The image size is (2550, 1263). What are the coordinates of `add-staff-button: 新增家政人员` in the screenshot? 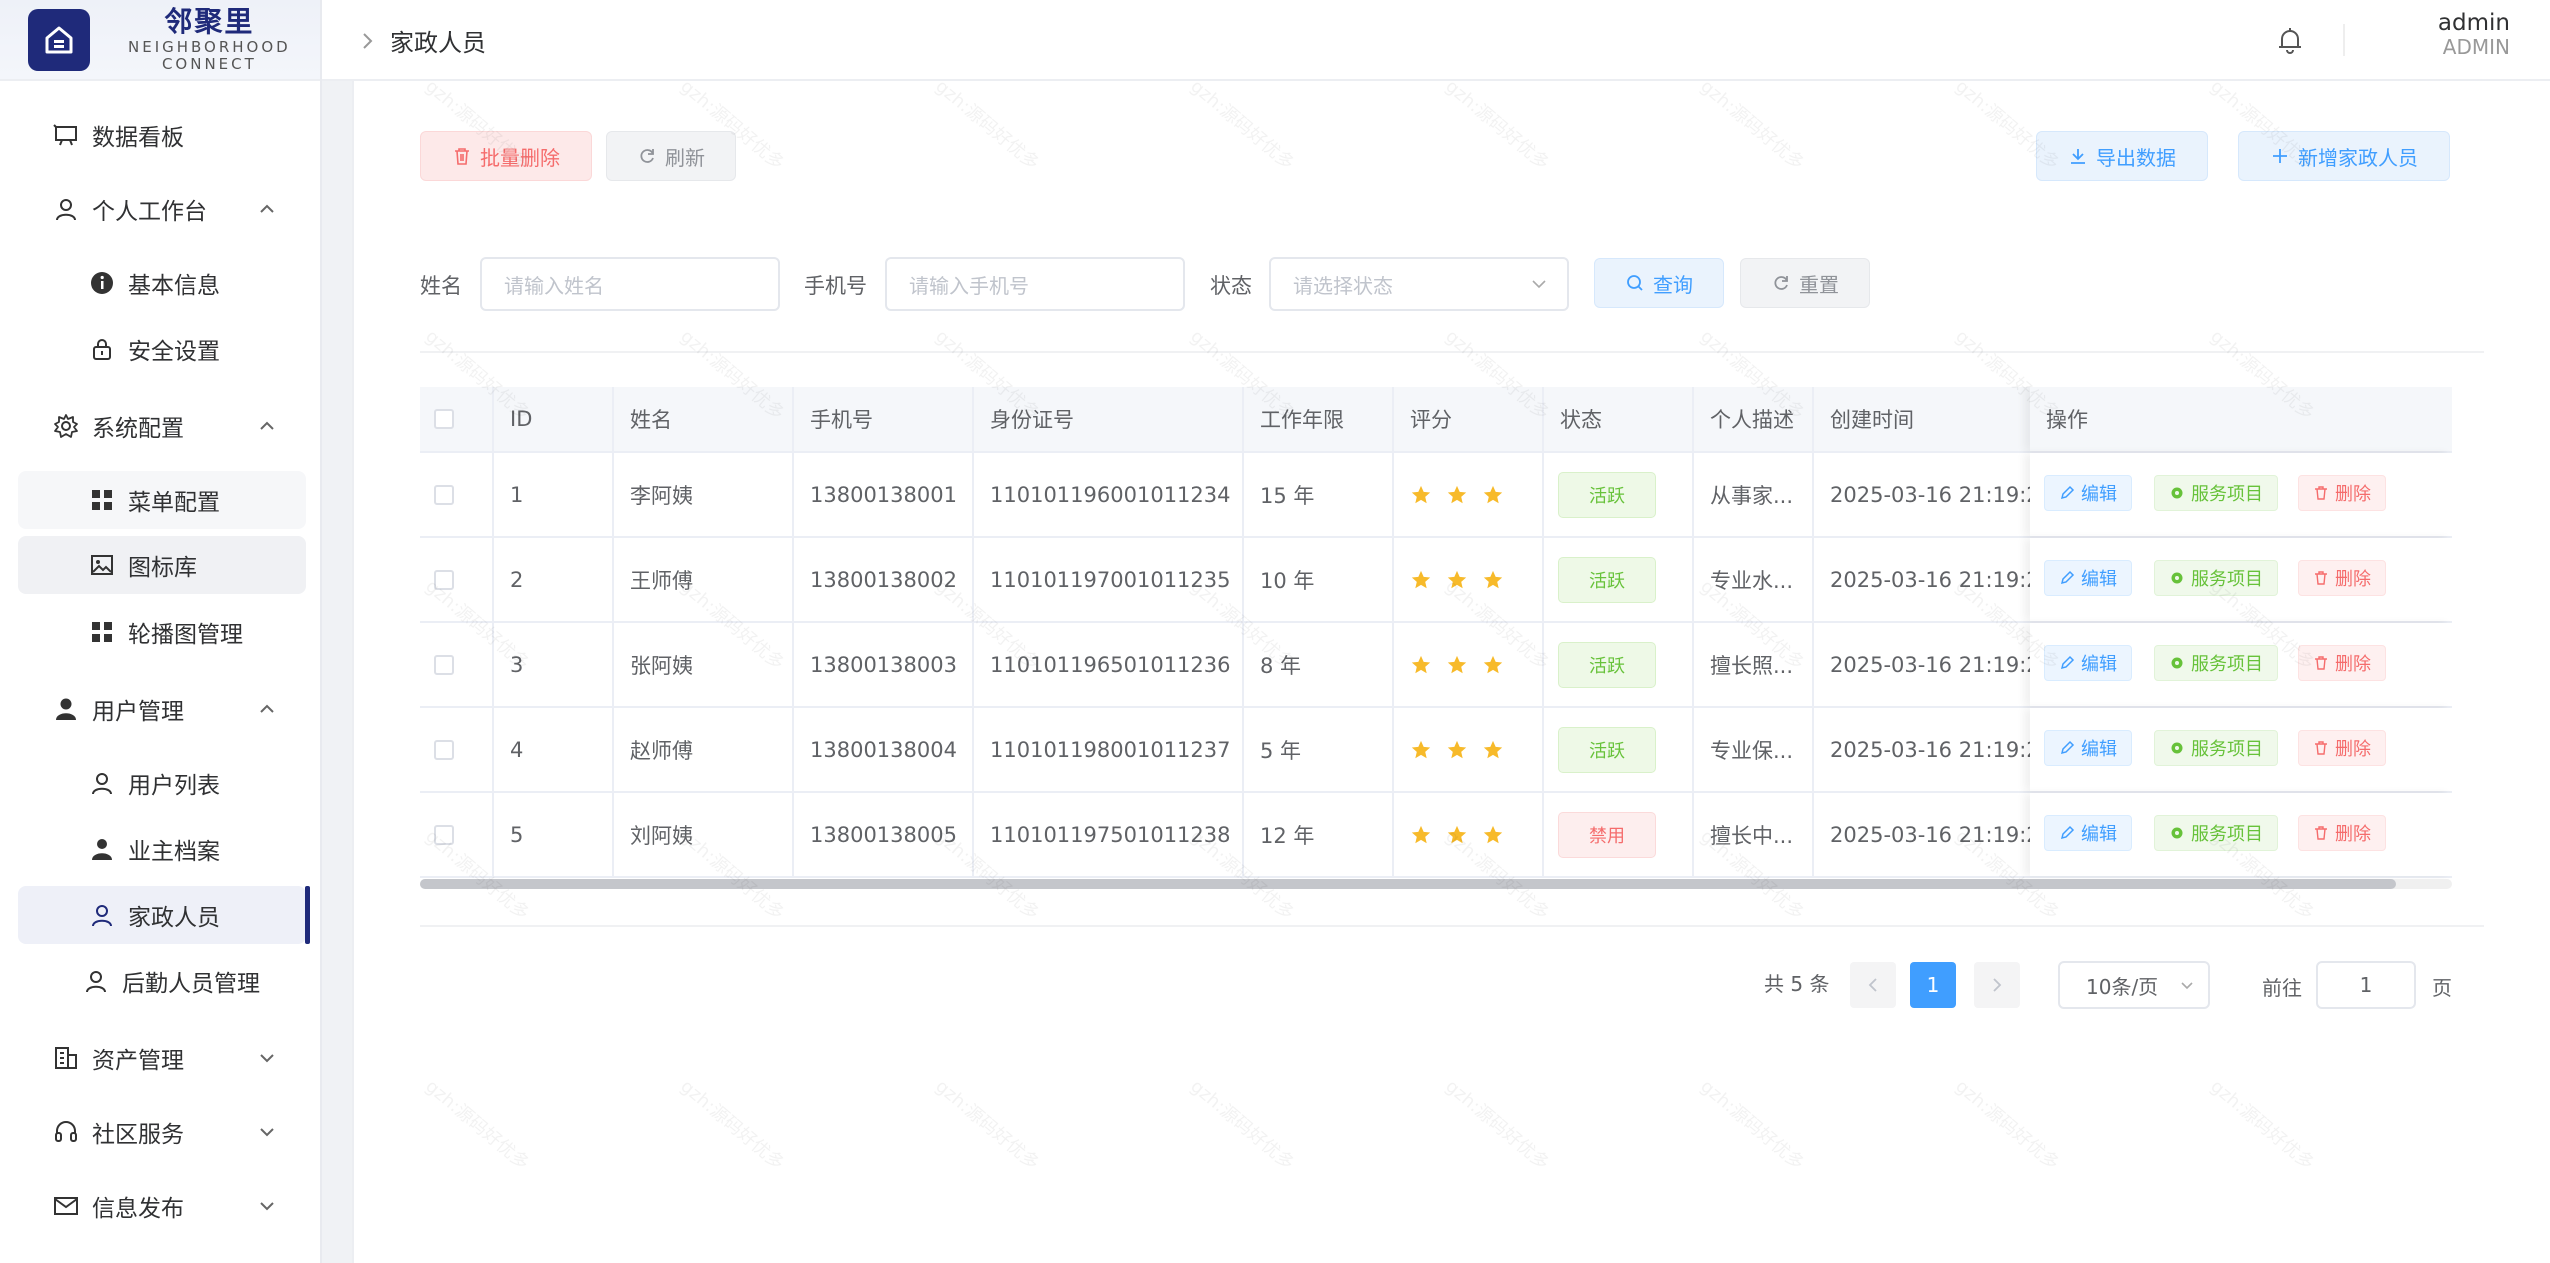 It's located at (2344, 156).